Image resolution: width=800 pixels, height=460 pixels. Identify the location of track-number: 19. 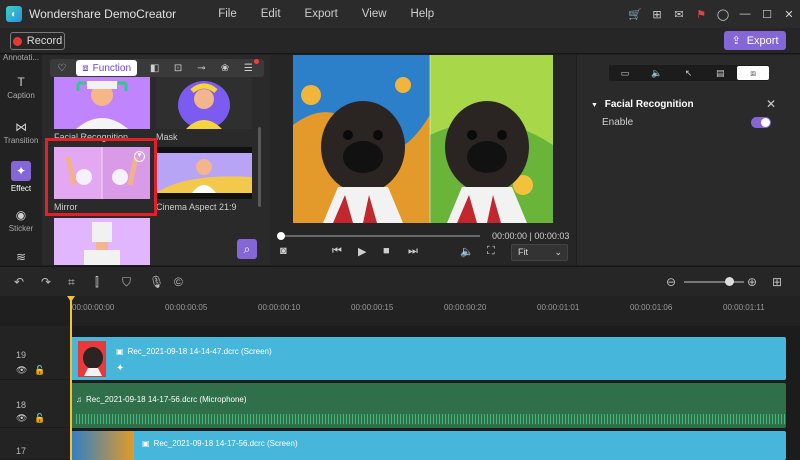
(21, 355).